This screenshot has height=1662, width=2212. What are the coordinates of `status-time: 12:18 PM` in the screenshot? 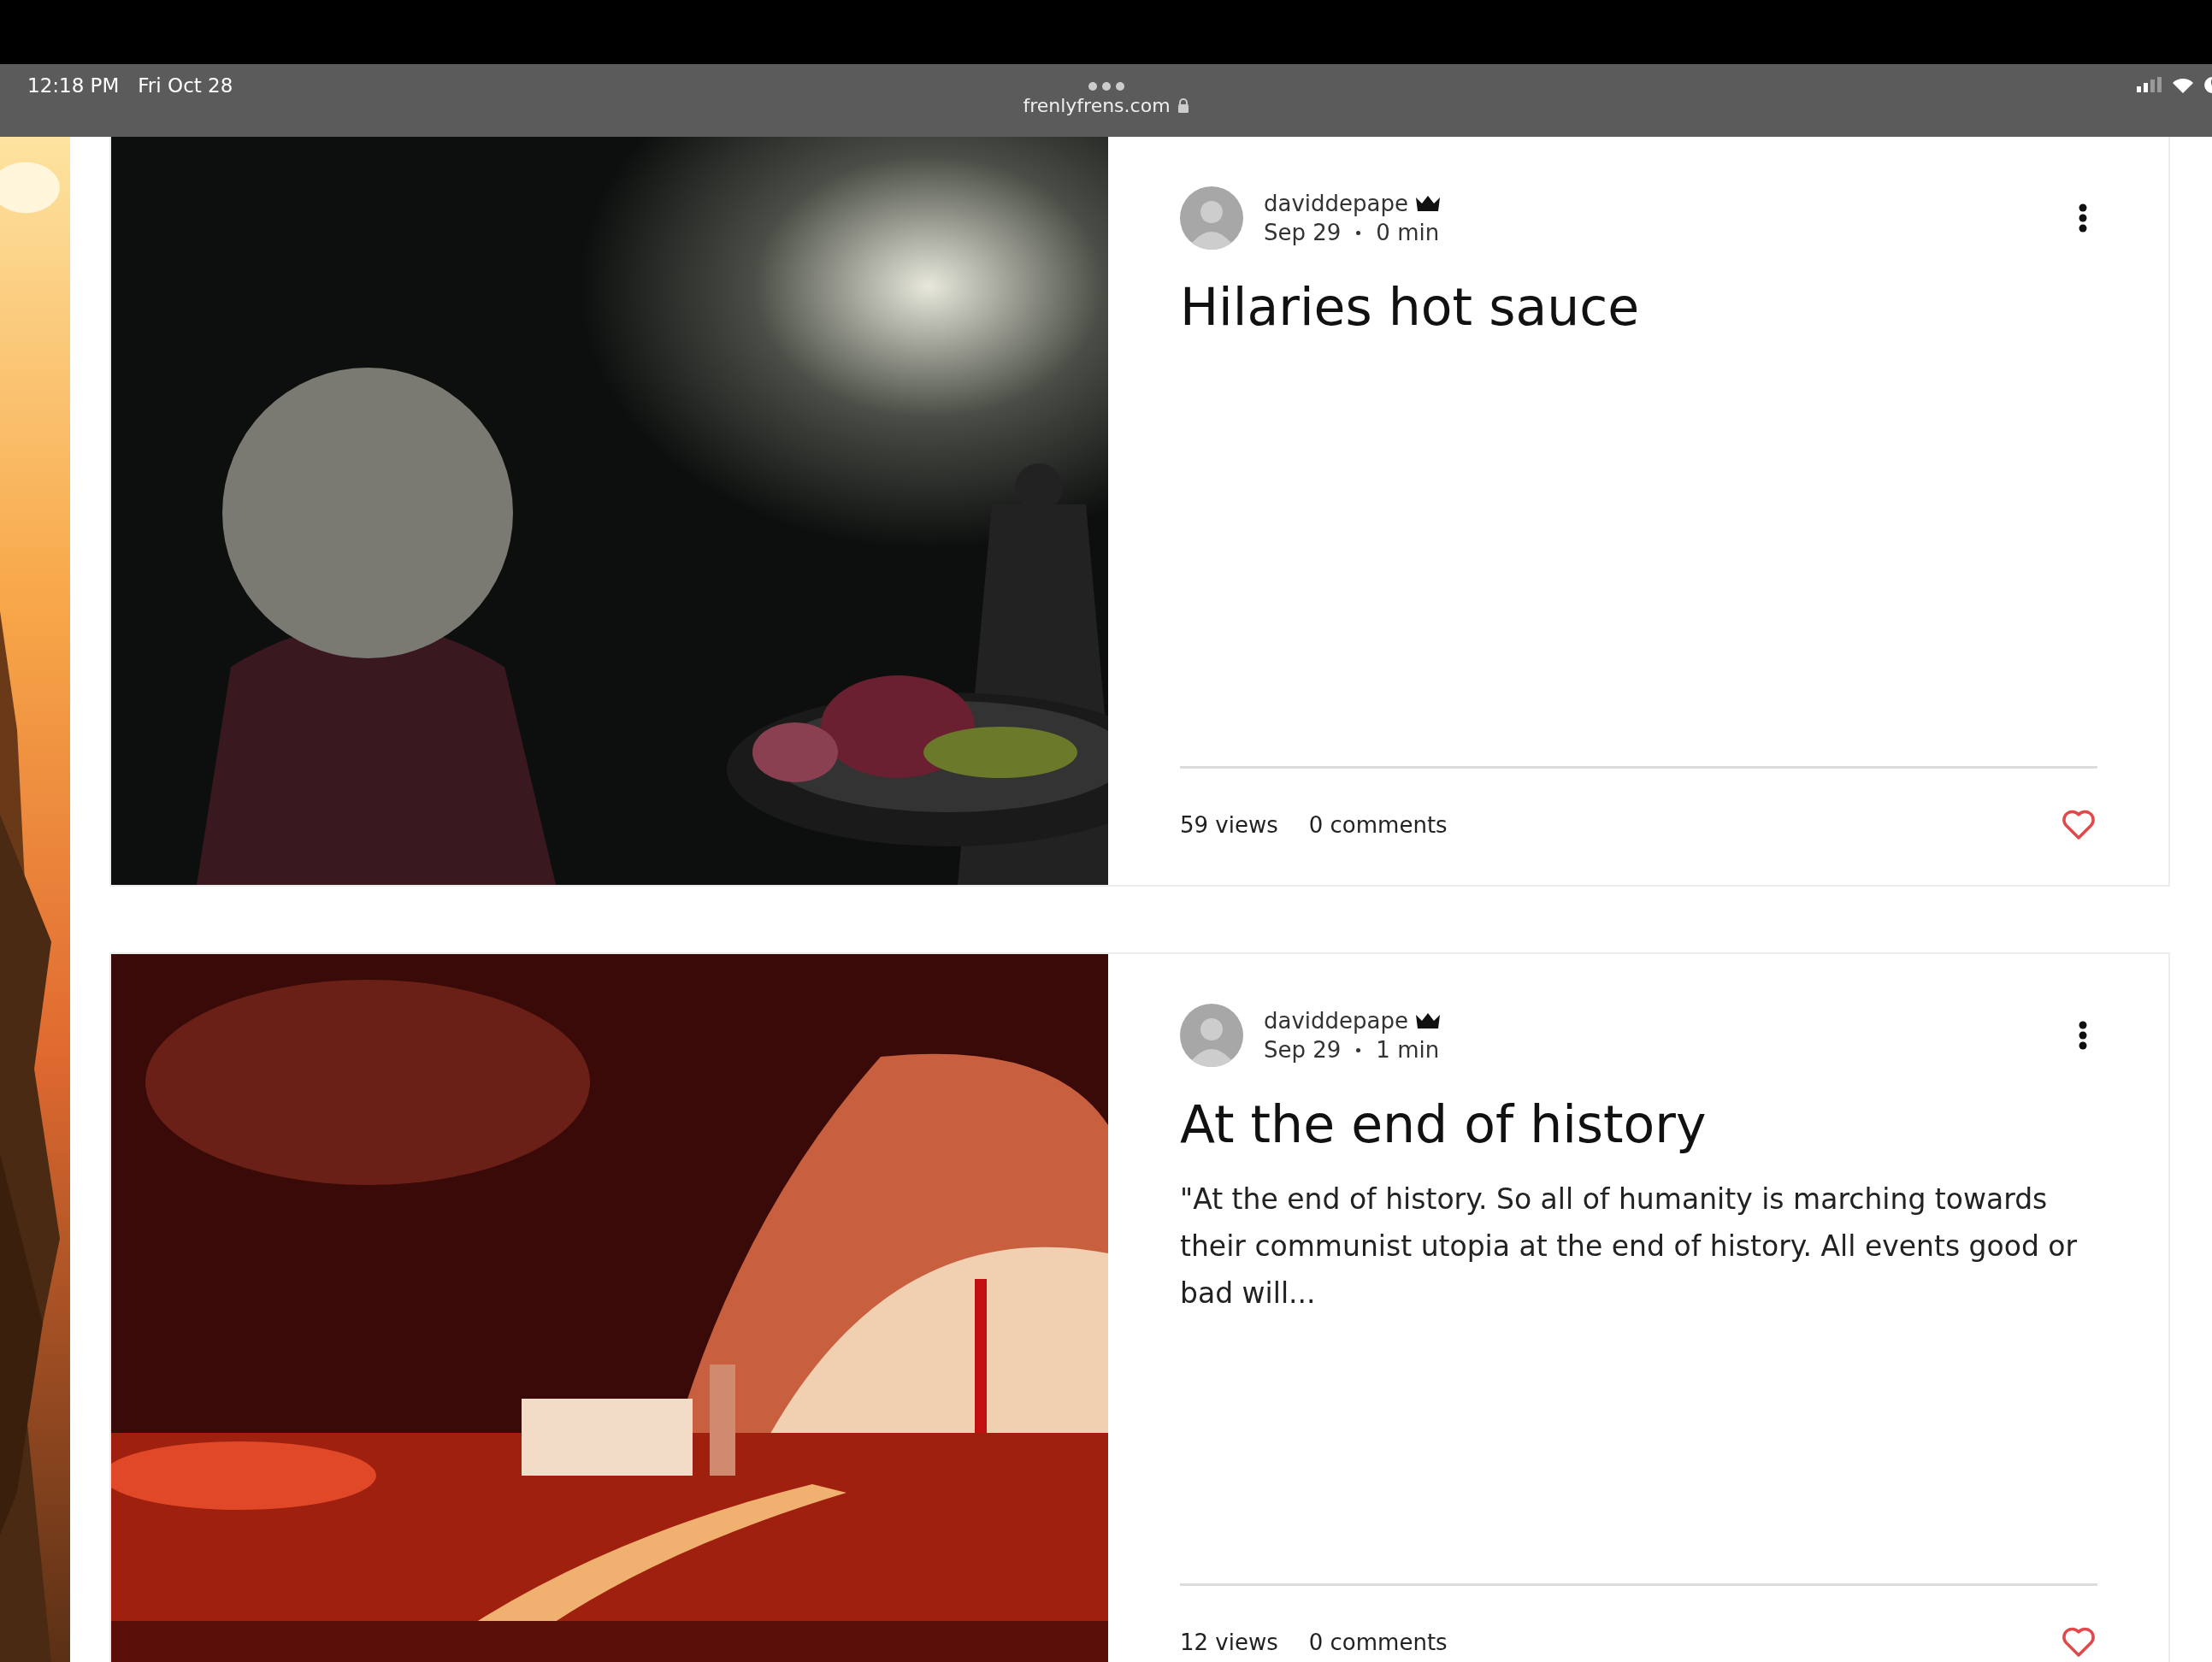 It's located at (73, 85).